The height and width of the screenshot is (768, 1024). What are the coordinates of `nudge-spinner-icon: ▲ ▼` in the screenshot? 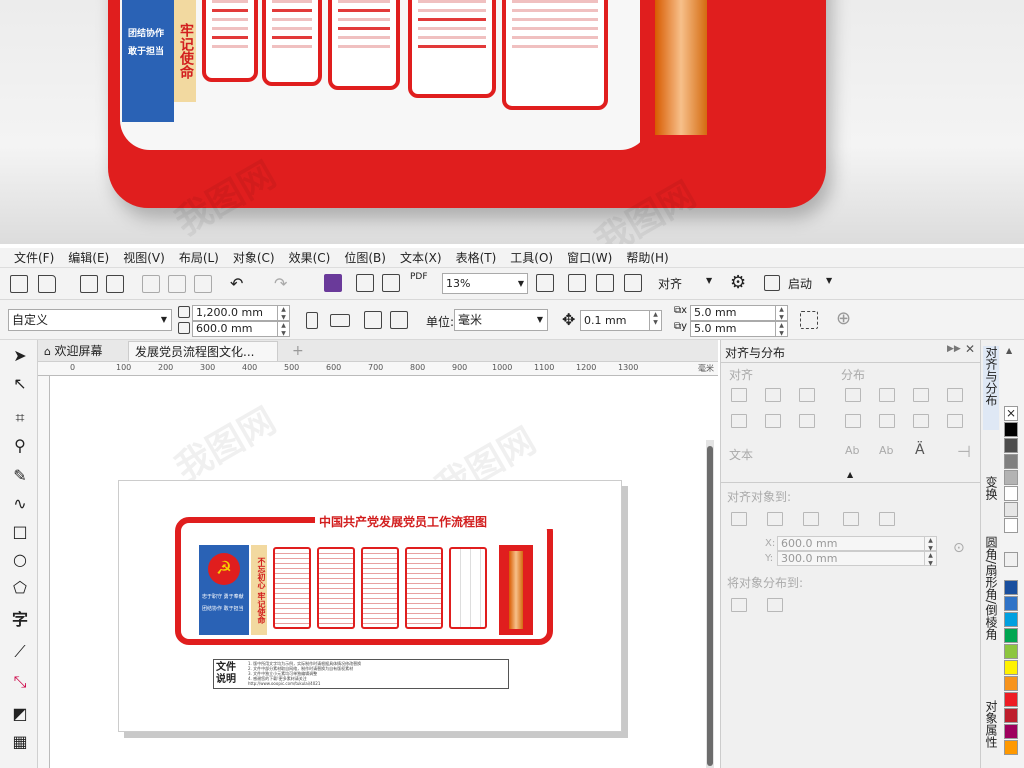 It's located at (655, 320).